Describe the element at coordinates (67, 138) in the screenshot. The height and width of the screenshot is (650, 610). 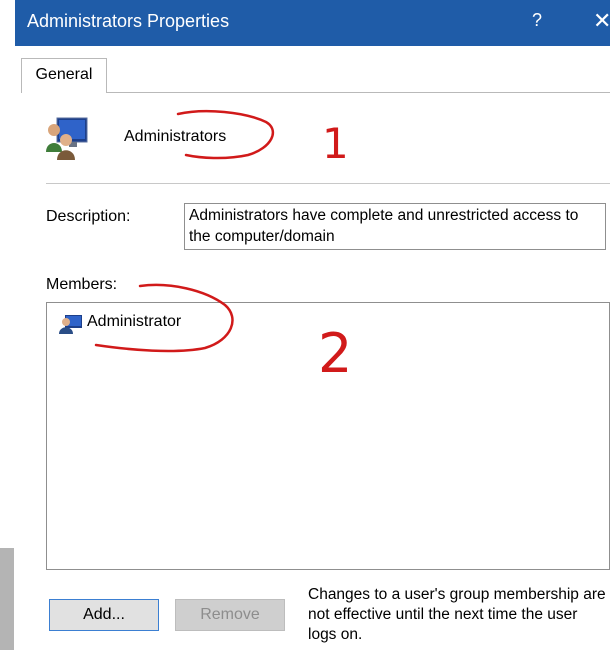
I see `group-users-icon` at that location.